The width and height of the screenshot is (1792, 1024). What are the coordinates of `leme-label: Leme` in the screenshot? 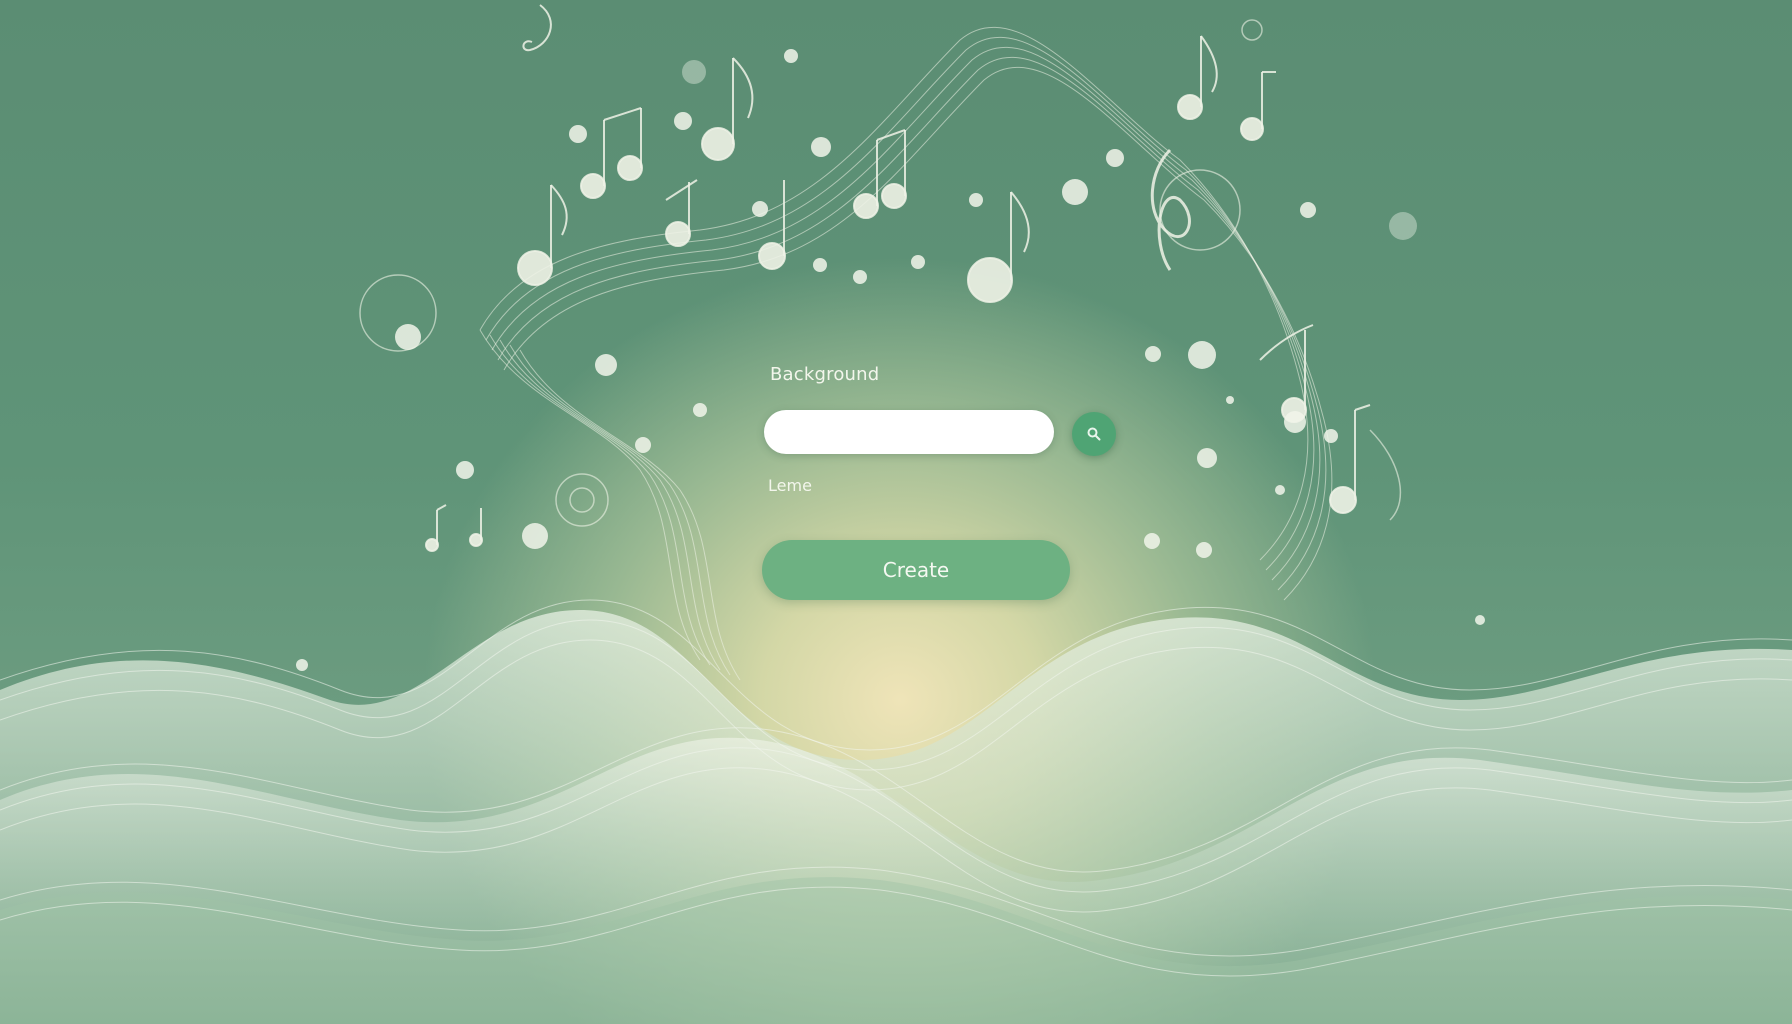 It's located at (790, 485).